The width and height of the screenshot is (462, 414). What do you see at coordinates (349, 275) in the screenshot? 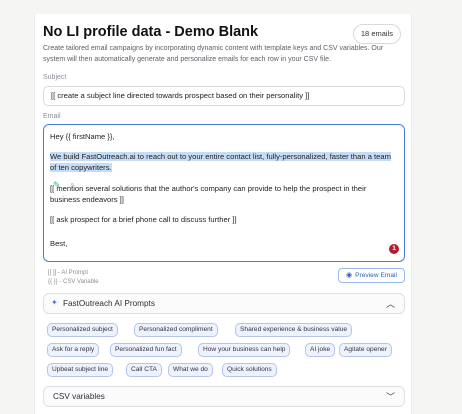
I see `eye-icon: ◉` at bounding box center [349, 275].